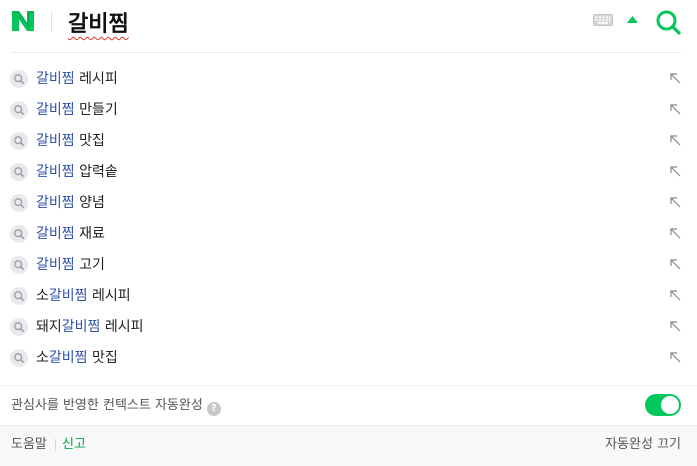 The width and height of the screenshot is (697, 466). What do you see at coordinates (348, 140) in the screenshot?
I see `suggestion-item: 갈비찜 맛집` at bounding box center [348, 140].